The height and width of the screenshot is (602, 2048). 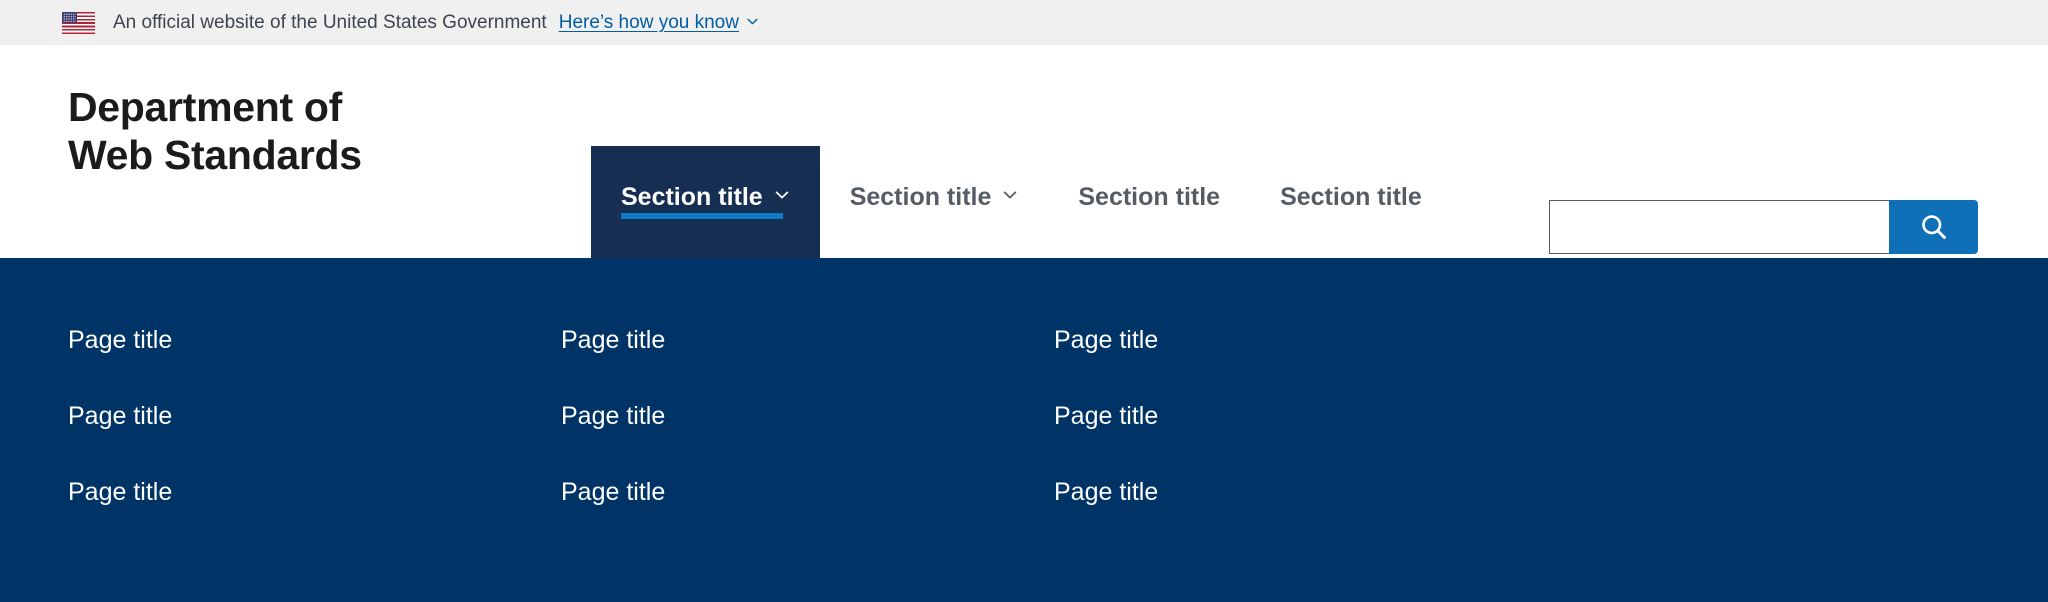 What do you see at coordinates (78, 22) in the screenshot?
I see `us-flag-icon` at bounding box center [78, 22].